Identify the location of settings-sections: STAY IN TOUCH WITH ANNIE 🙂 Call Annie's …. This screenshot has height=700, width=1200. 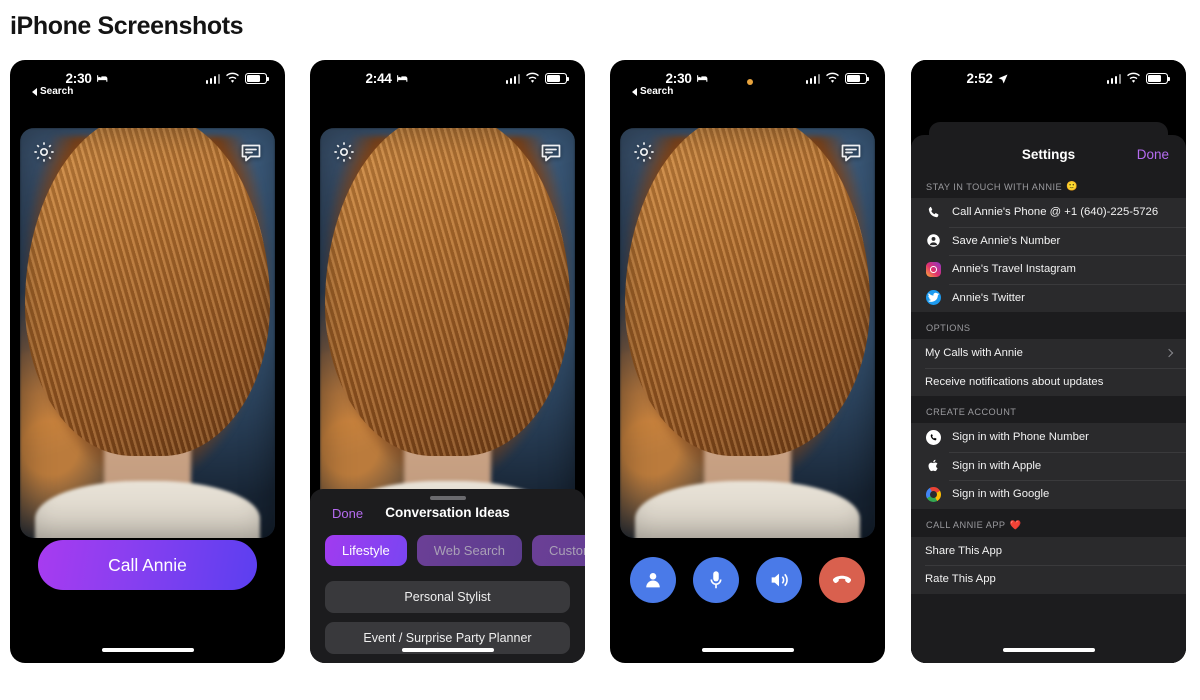
(1048, 382).